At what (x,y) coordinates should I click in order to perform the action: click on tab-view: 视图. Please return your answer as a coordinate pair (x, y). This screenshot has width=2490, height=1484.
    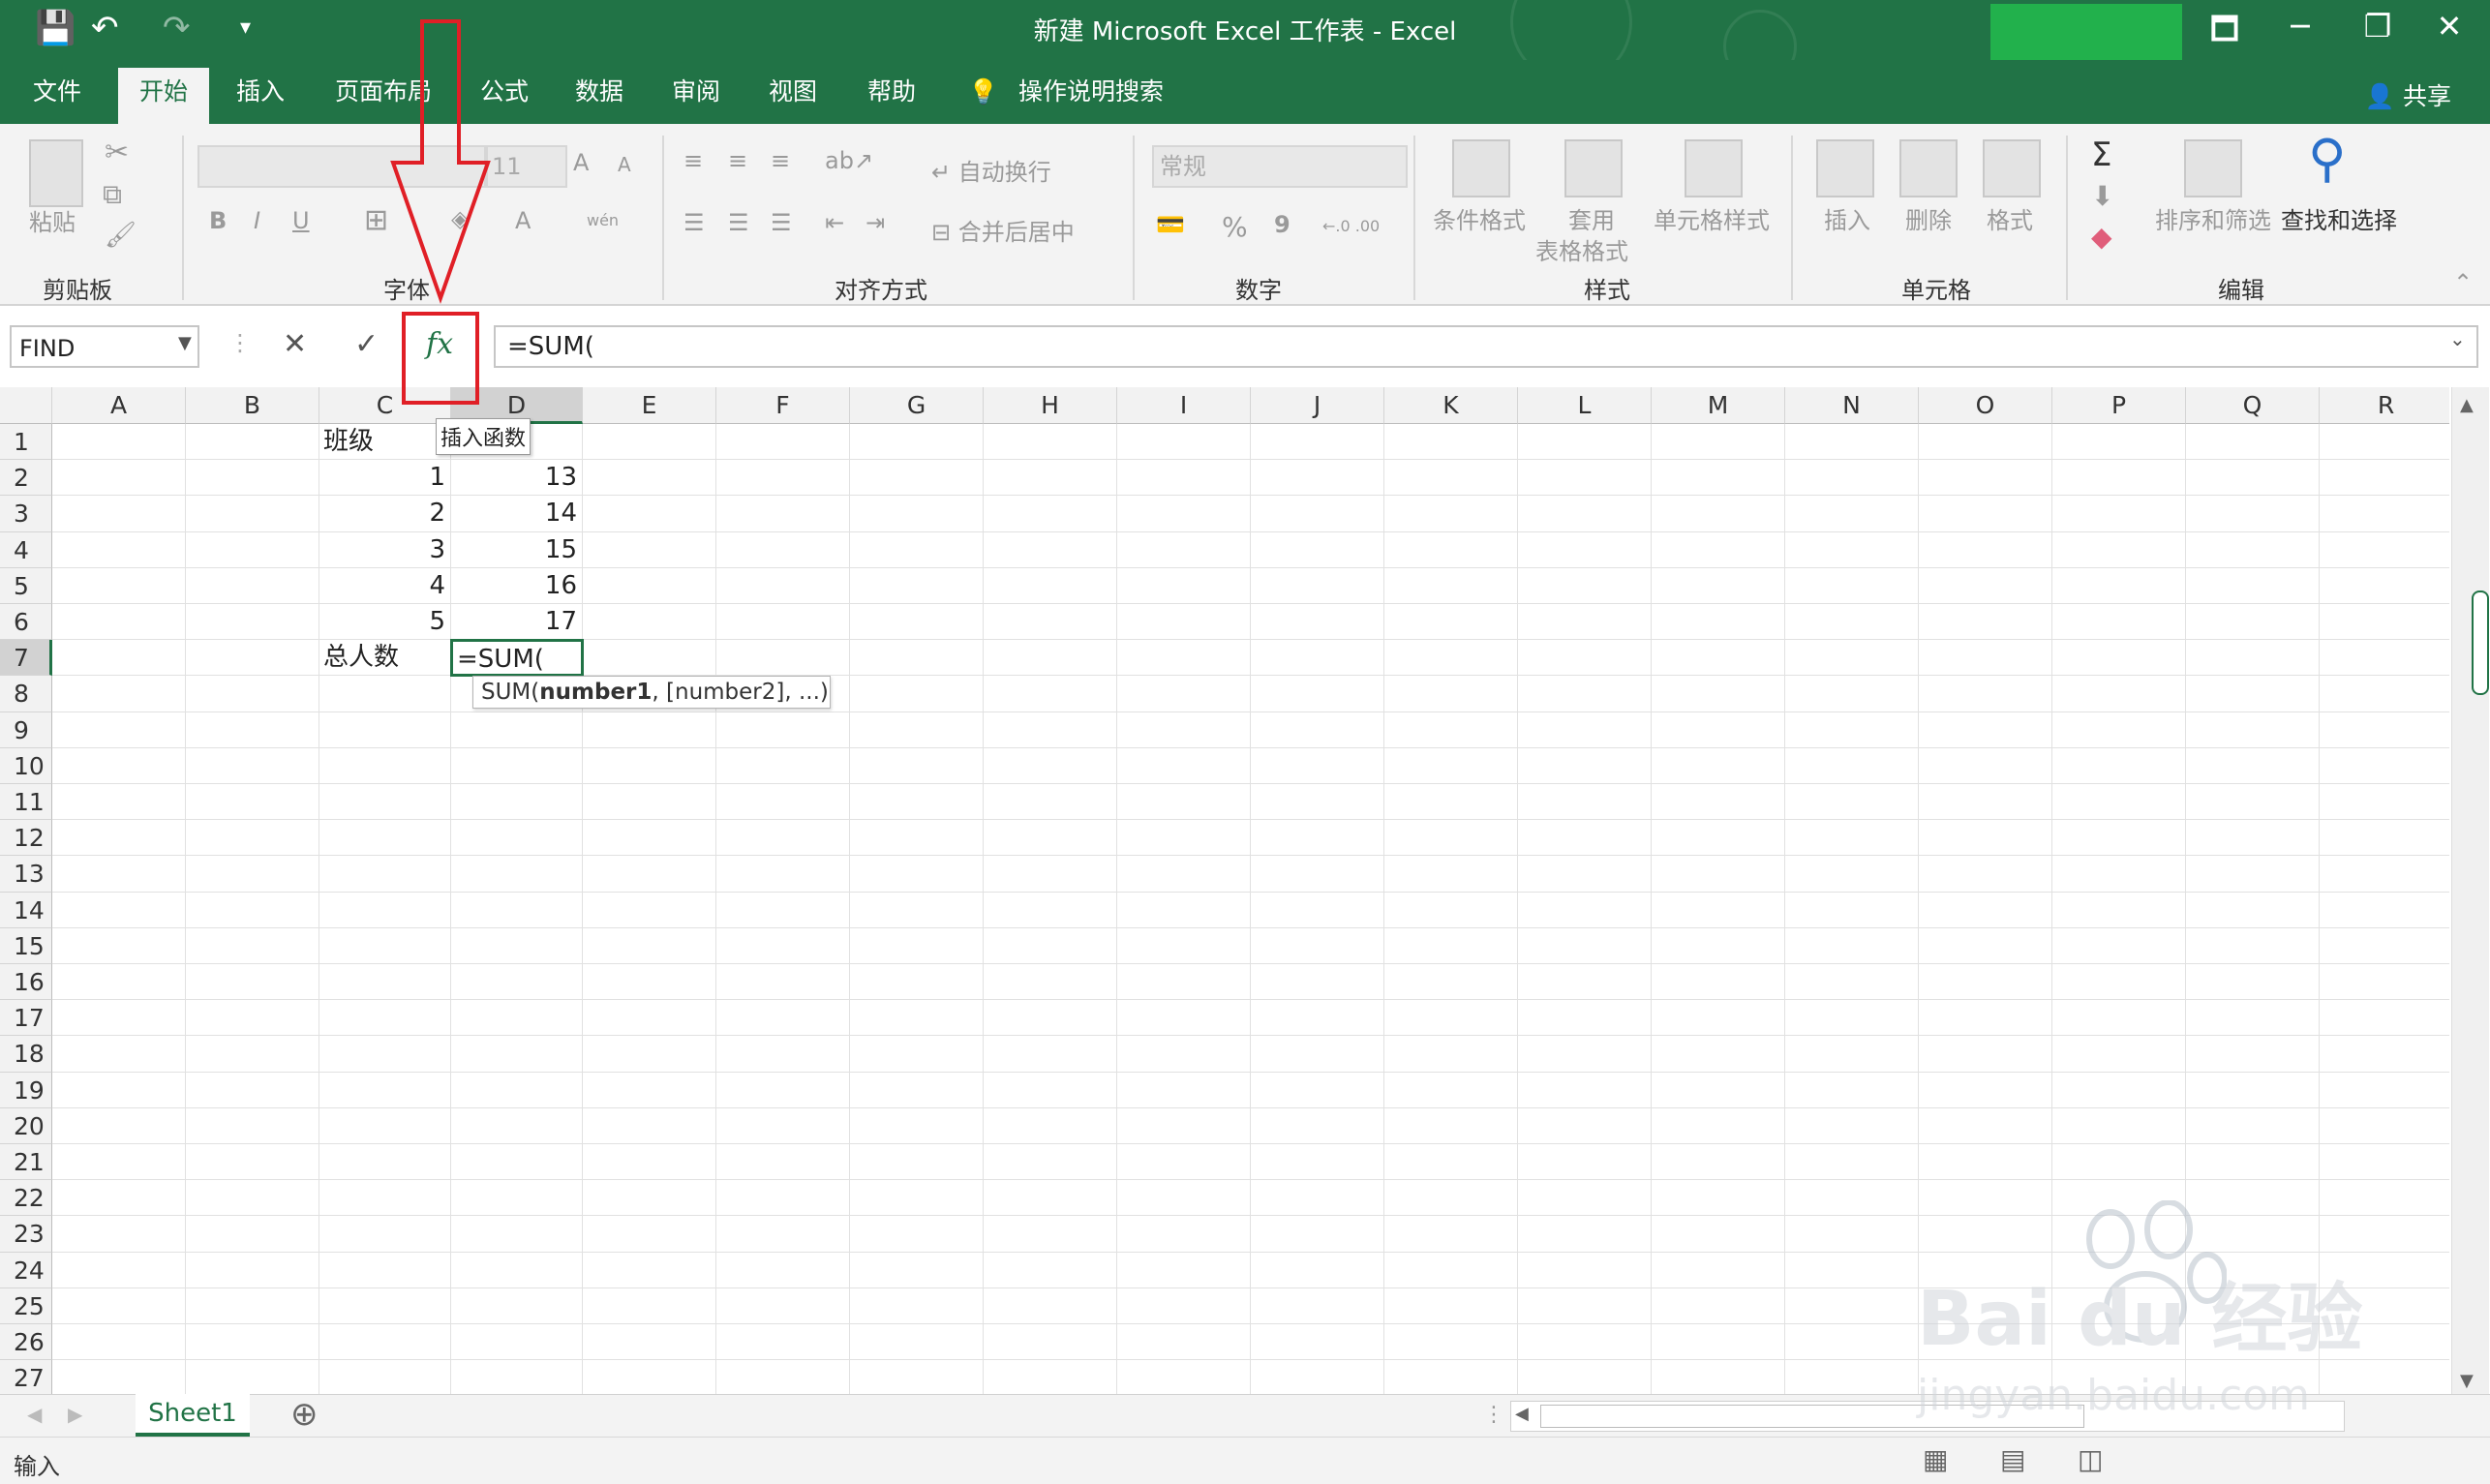
    Looking at the image, I should click on (793, 100).